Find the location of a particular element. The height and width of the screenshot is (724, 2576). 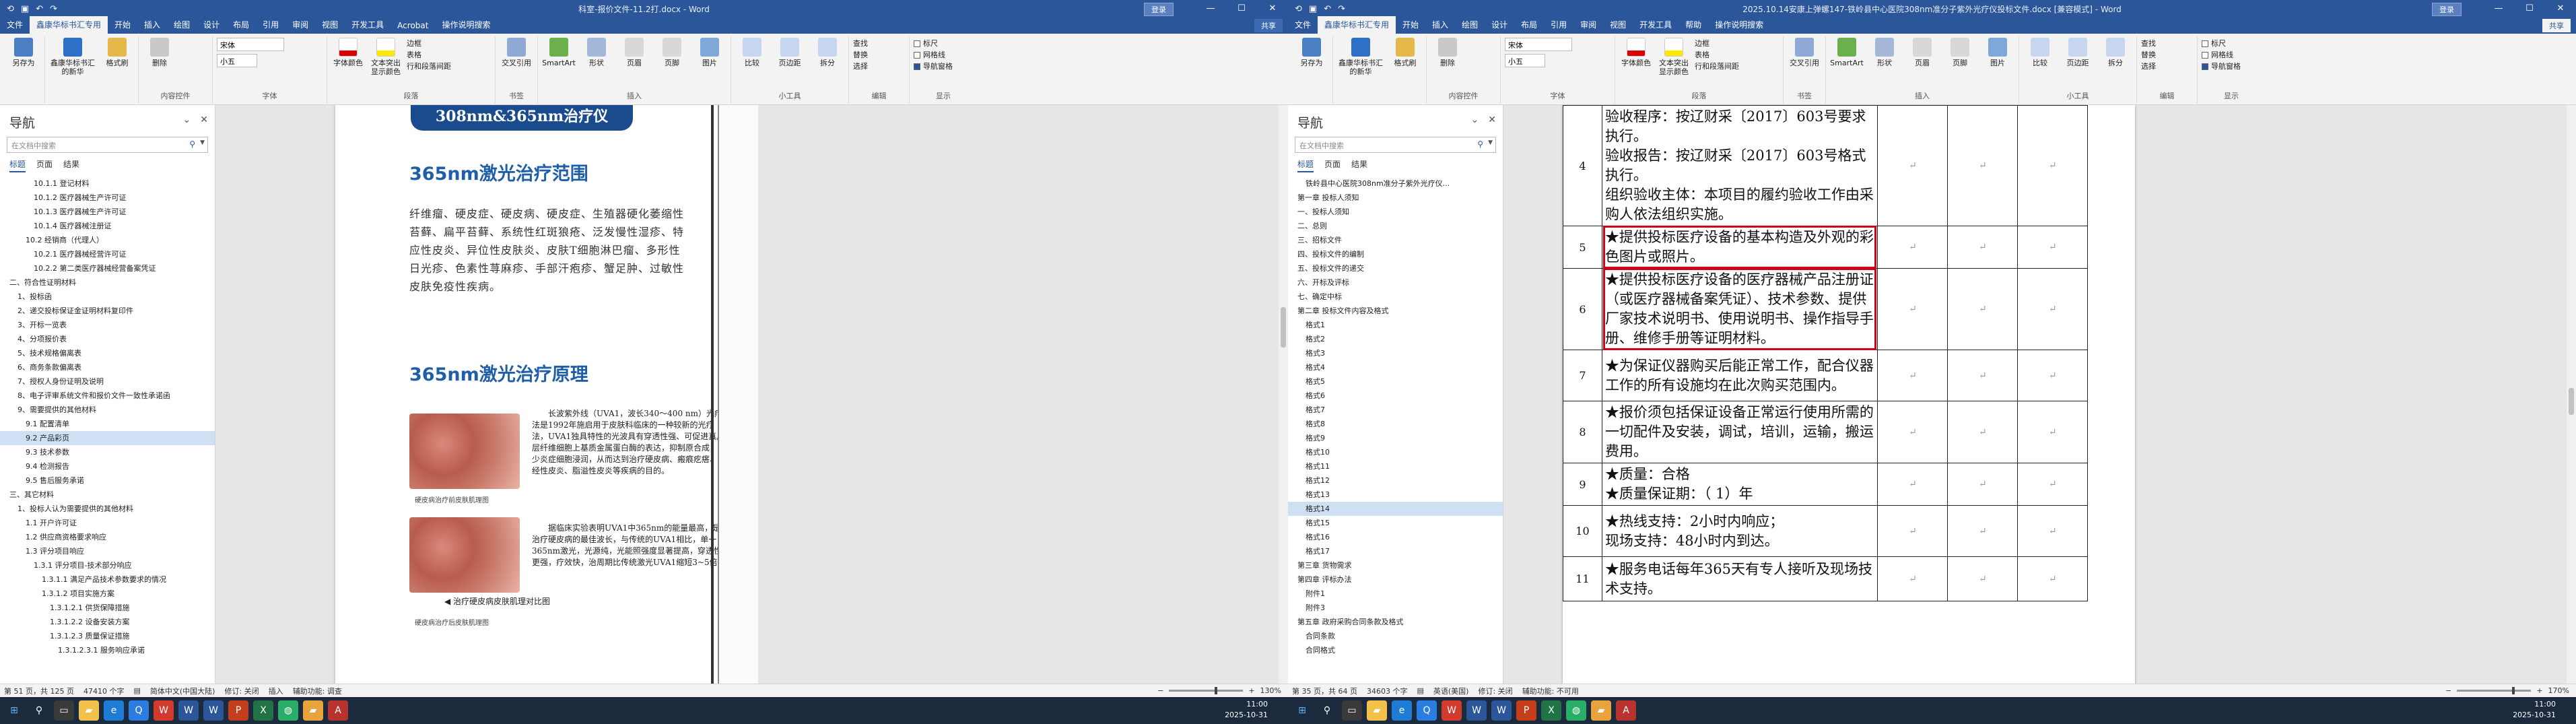

maximize-icon: ☐ is located at coordinates (1241, 9).